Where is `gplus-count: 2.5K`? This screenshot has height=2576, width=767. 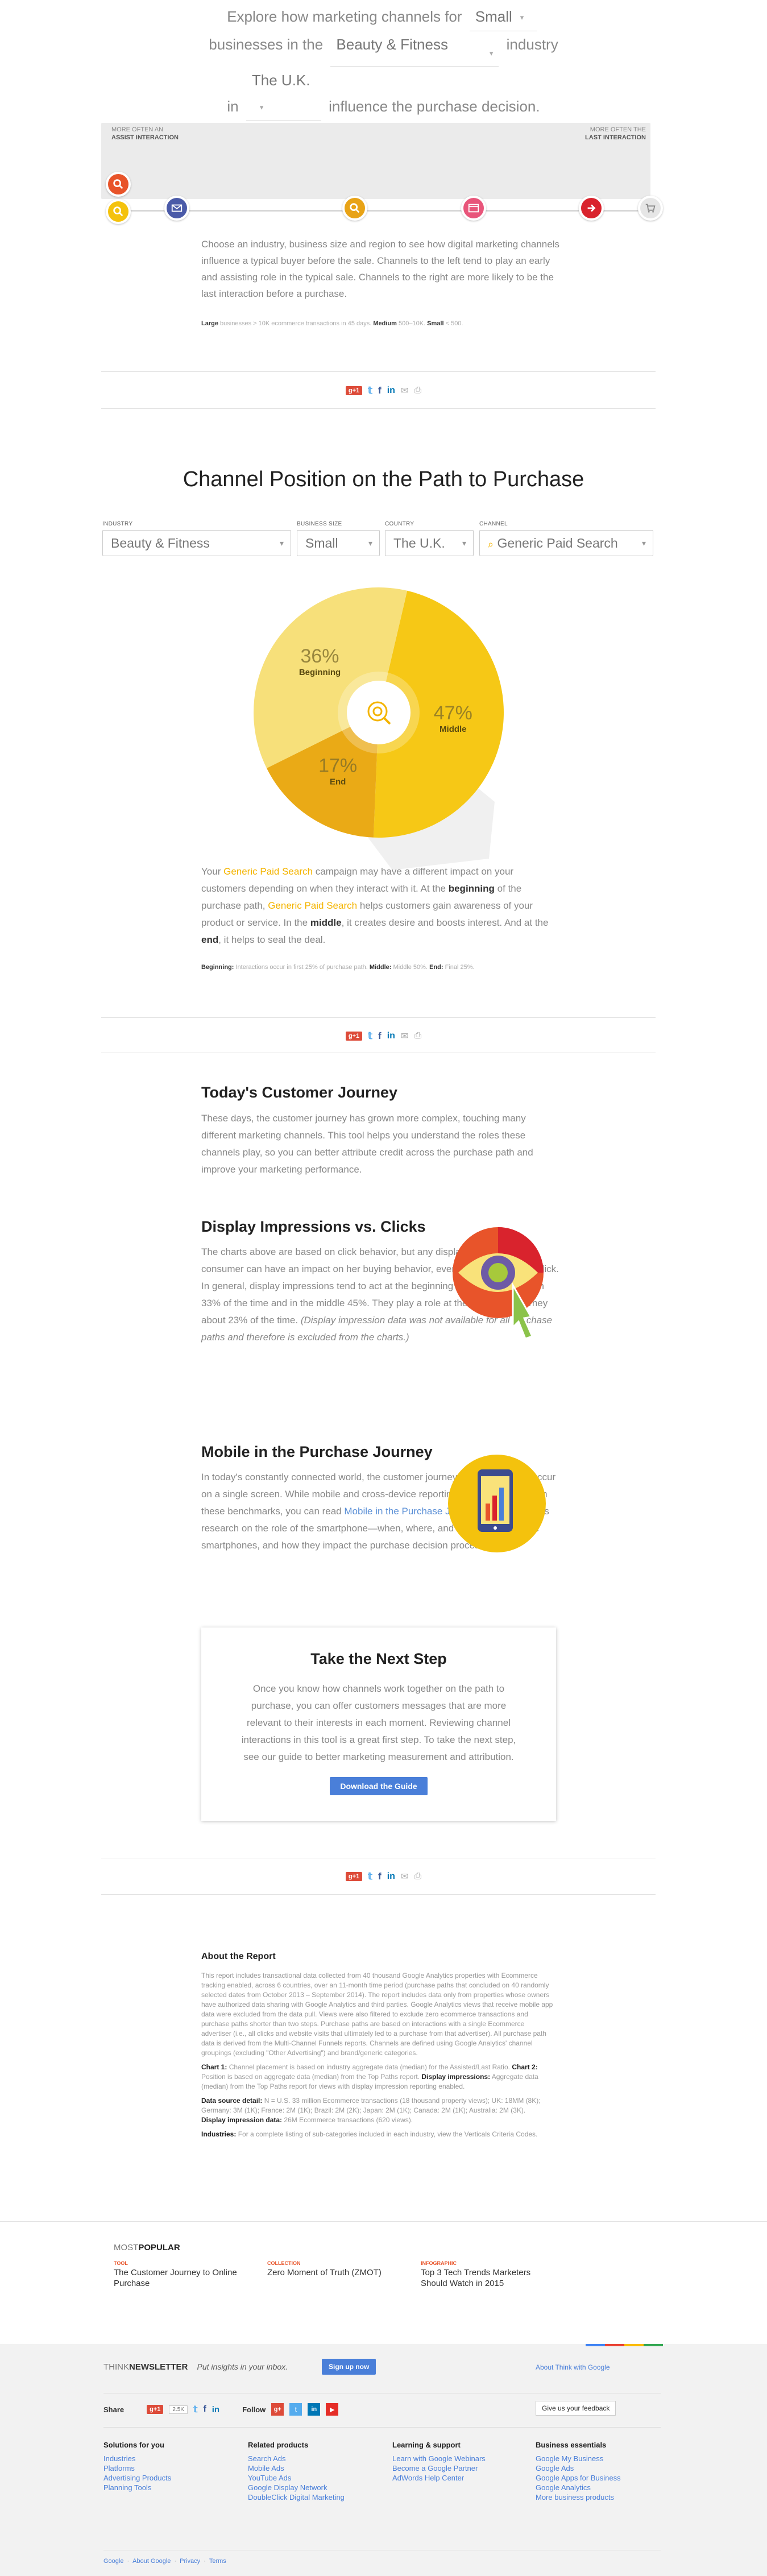
gplus-count: 2.5K is located at coordinates (178, 2409).